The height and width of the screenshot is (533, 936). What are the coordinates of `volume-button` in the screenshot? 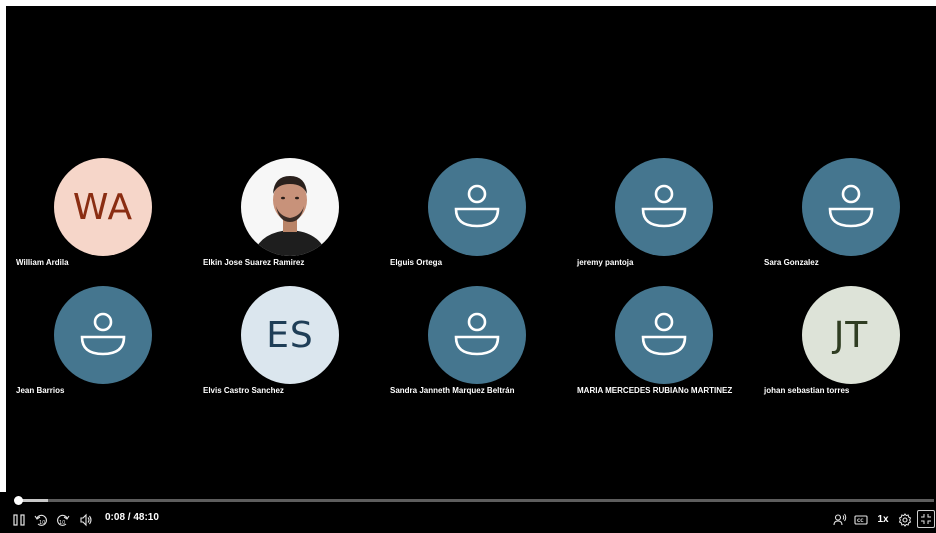 It's located at (86, 519).